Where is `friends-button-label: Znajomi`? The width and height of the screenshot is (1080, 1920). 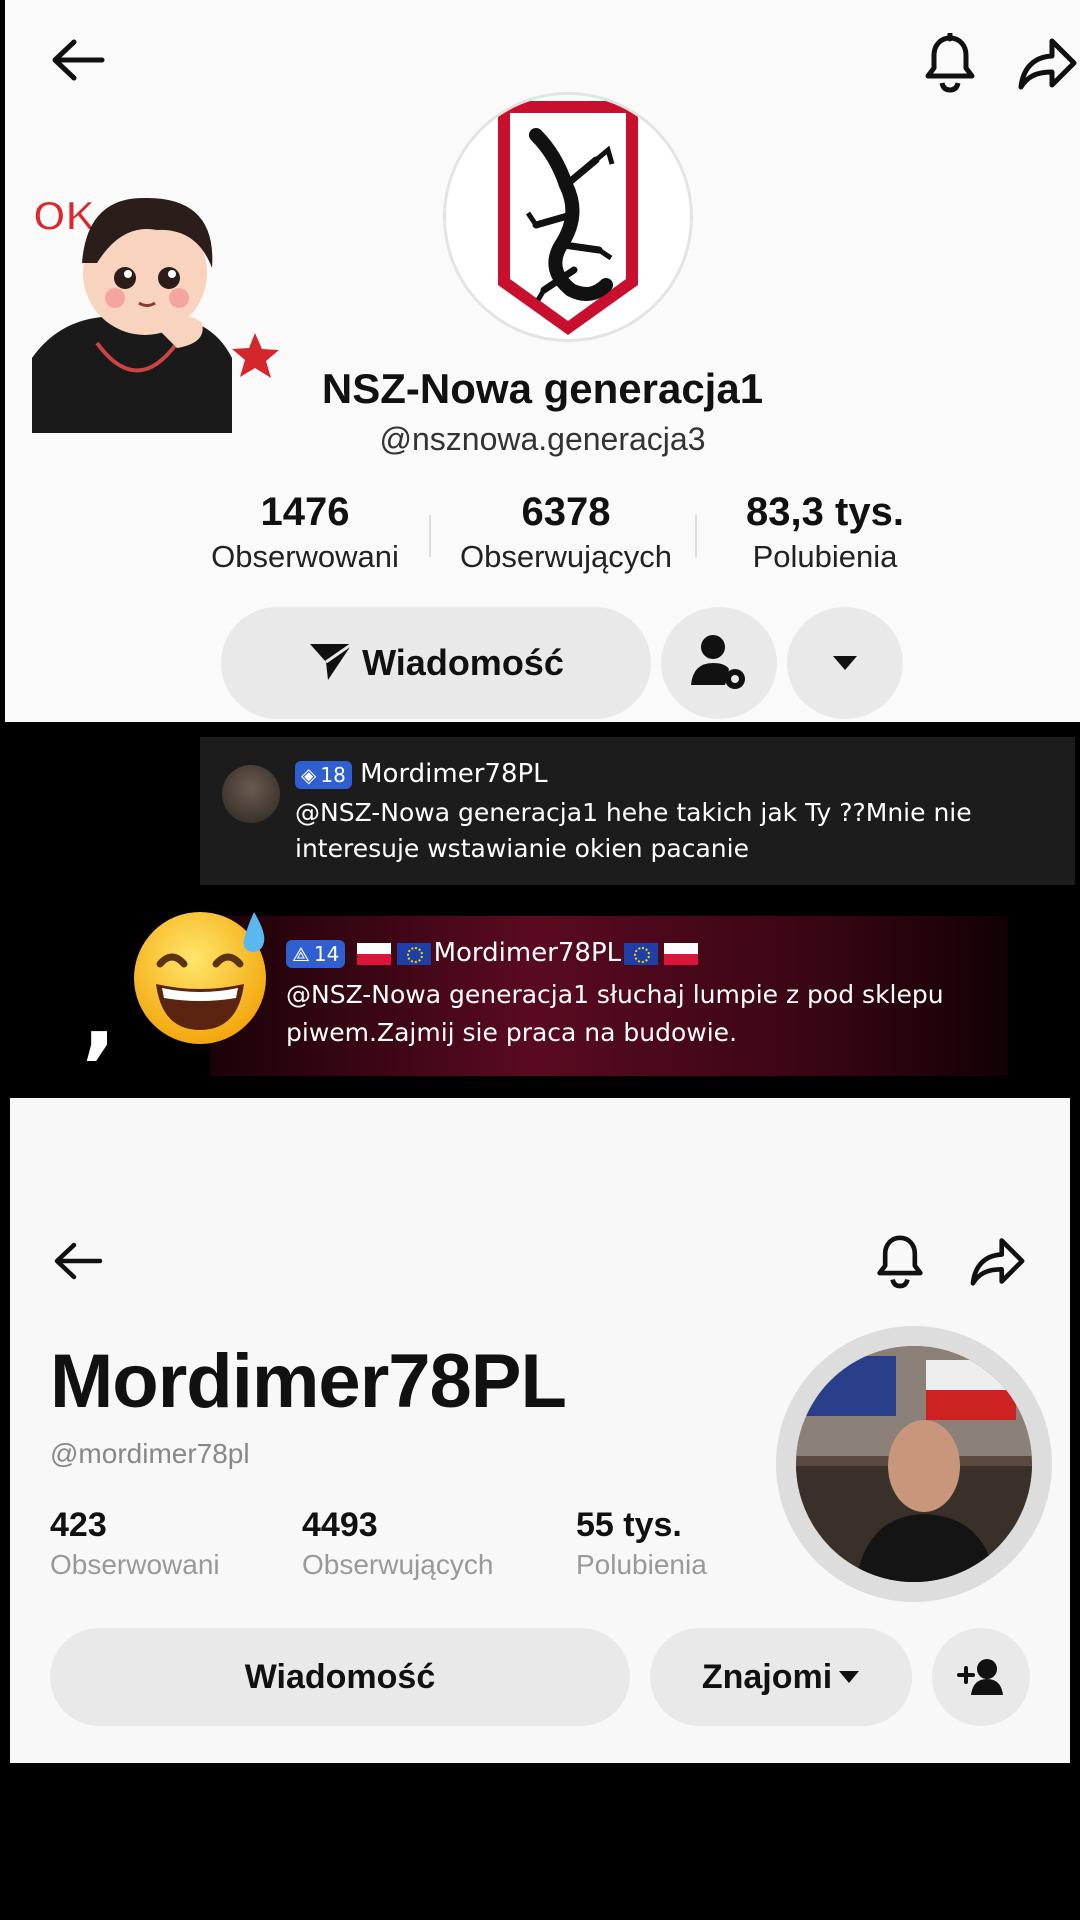 friends-button-label: Znajomi is located at coordinates (767, 1676).